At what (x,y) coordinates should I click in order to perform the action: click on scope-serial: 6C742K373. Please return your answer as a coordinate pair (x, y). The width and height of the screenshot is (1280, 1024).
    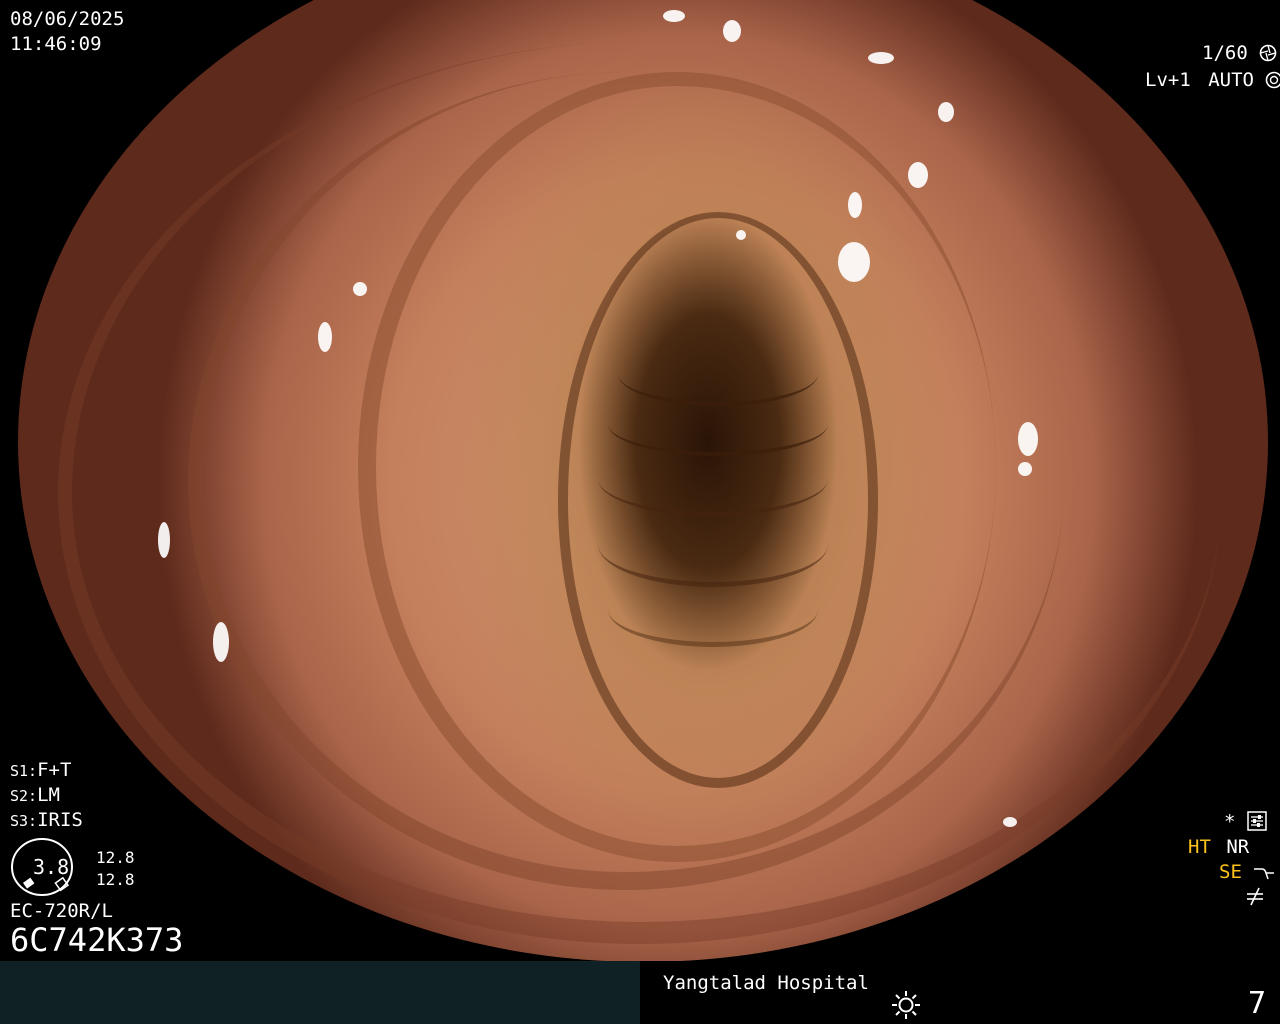
    Looking at the image, I should click on (97, 940).